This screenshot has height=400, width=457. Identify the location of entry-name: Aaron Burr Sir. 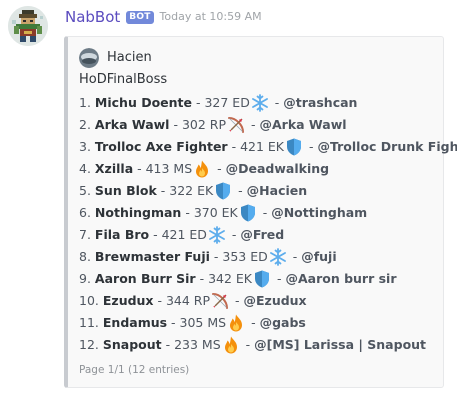
(145, 278).